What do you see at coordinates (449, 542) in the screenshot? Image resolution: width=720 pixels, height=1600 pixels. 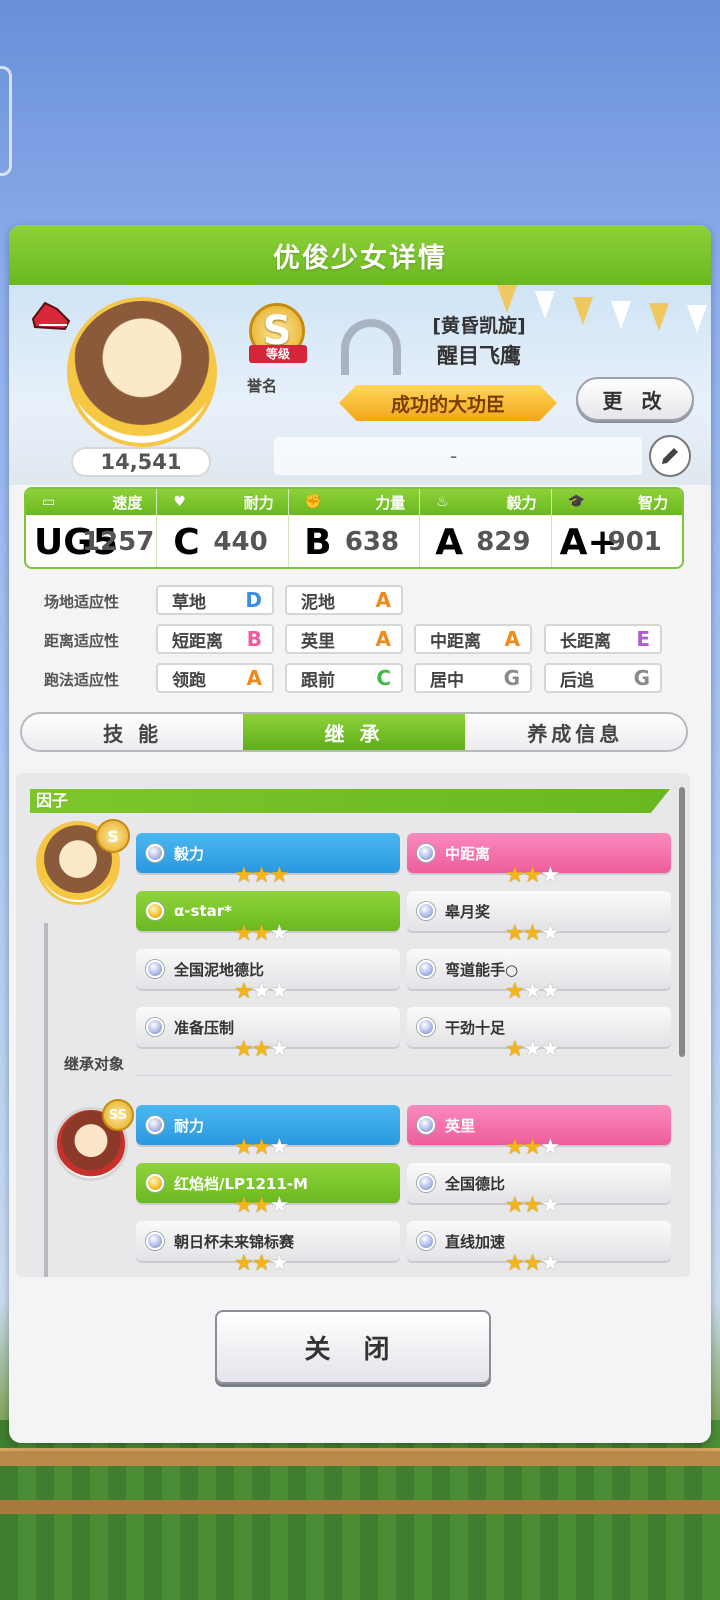 I see `stat-grade: A` at bounding box center [449, 542].